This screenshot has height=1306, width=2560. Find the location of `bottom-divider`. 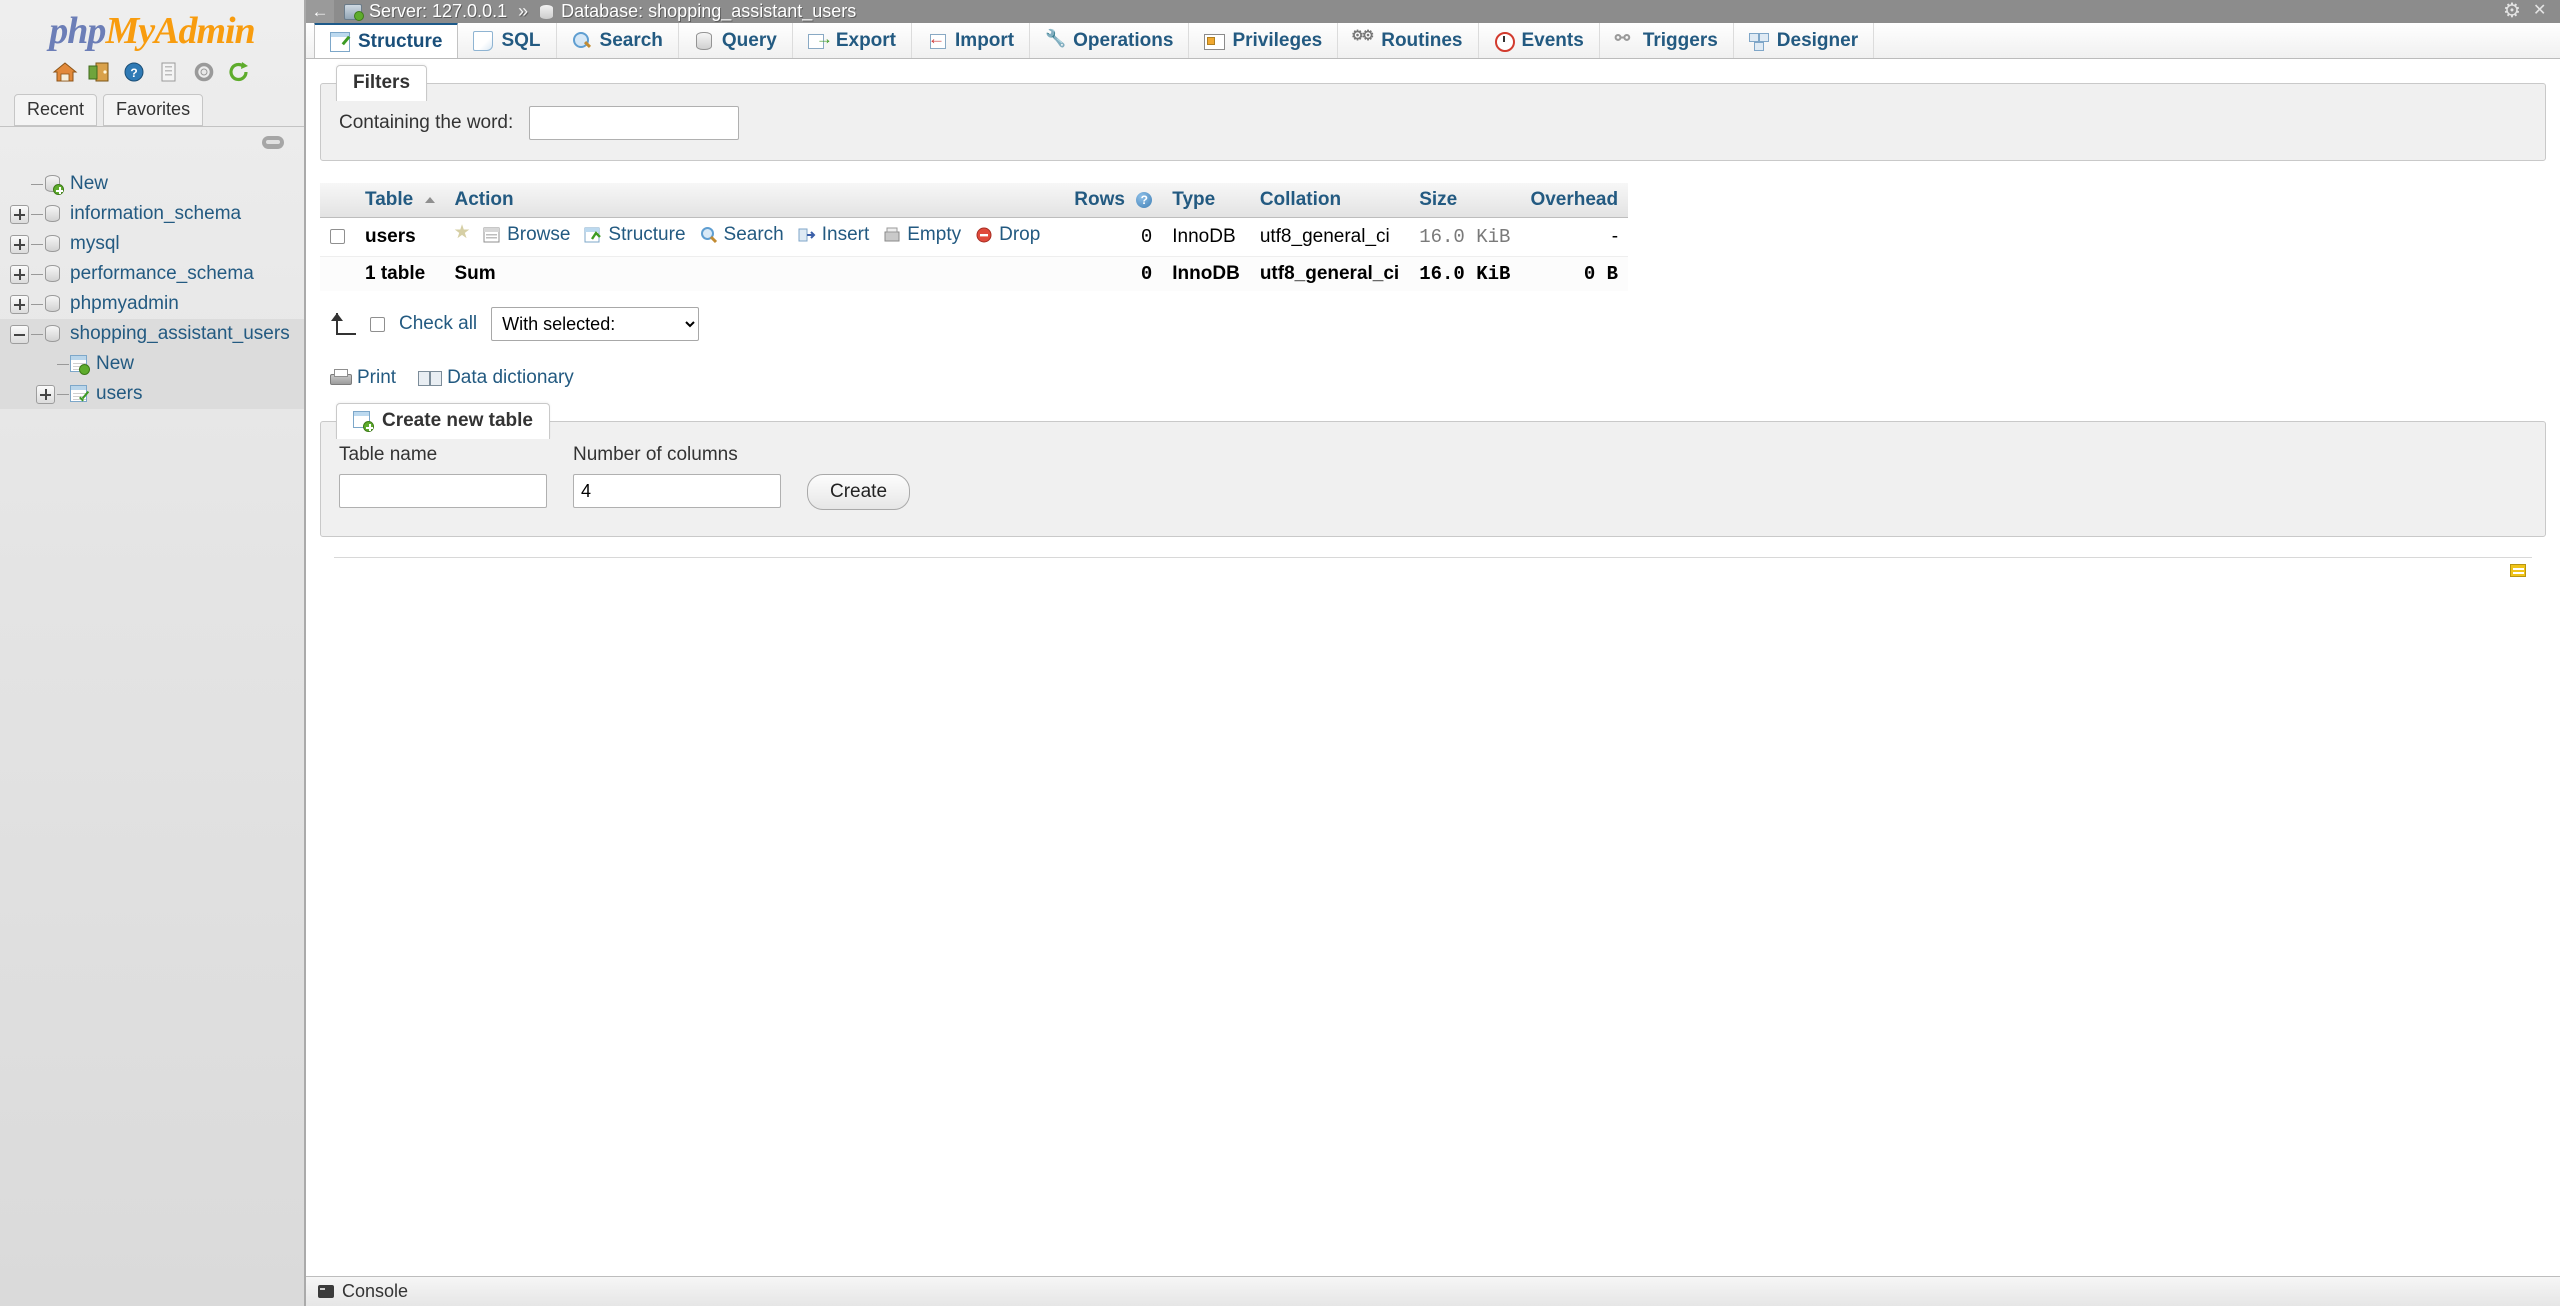

bottom-divider is located at coordinates (1433, 575).